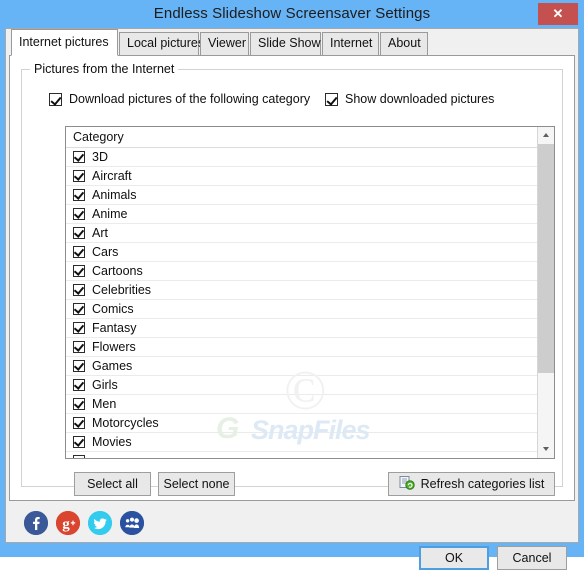  I want to click on category-label: Cartoons, so click(117, 271).